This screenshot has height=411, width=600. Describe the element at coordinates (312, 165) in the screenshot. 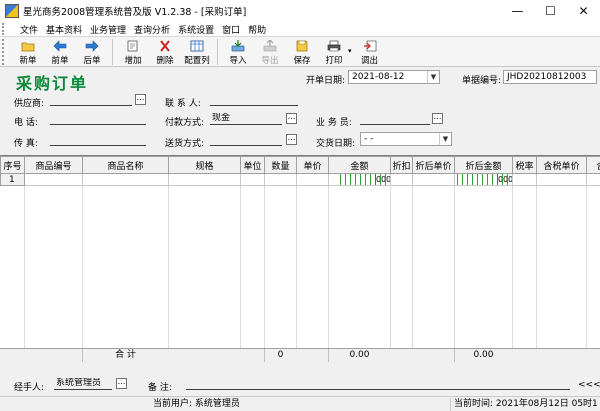

I see `col-header-price: 单价` at that location.